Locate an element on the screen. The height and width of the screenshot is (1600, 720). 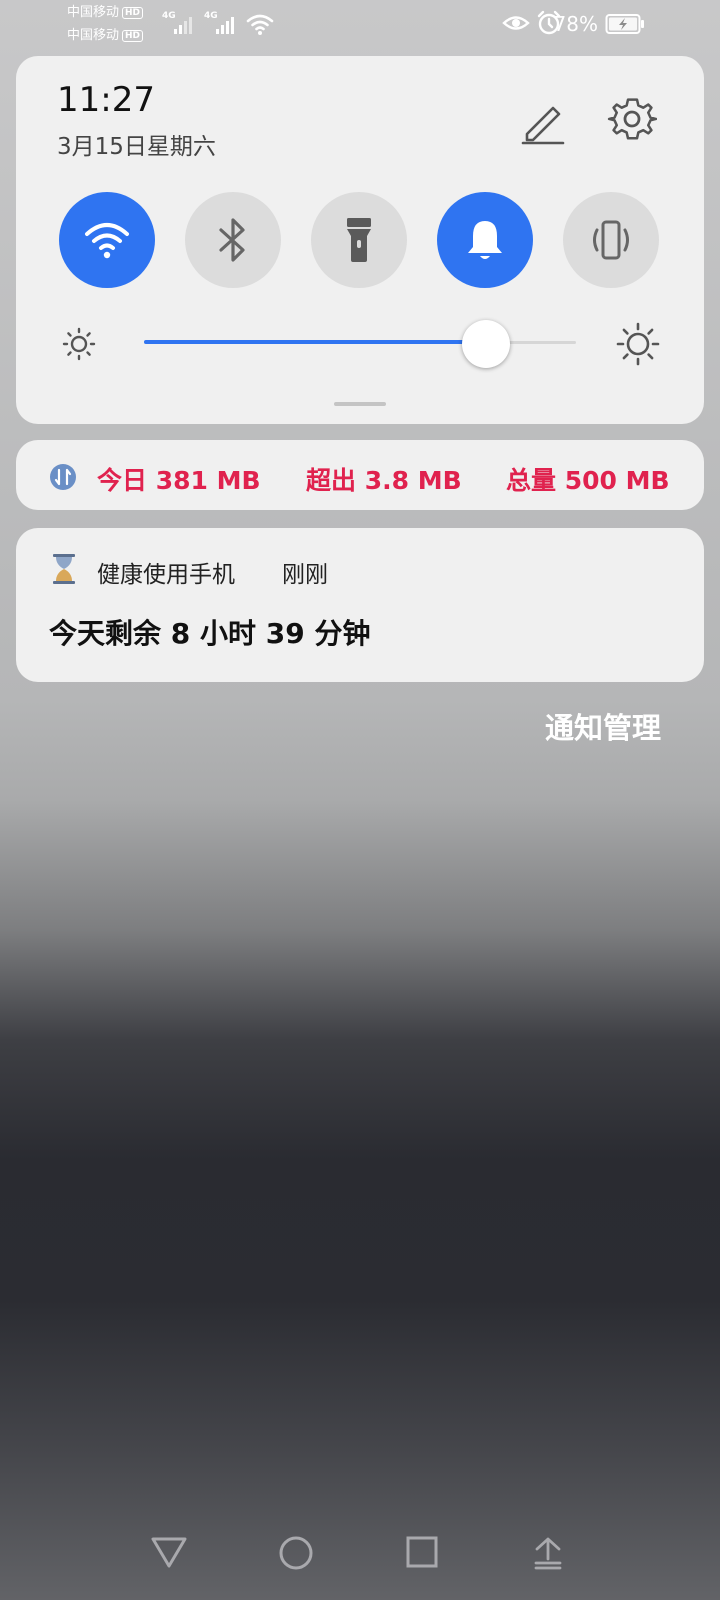
notification-body: 今天剩余 8 小时 39 分钟 is located at coordinates (210, 633).